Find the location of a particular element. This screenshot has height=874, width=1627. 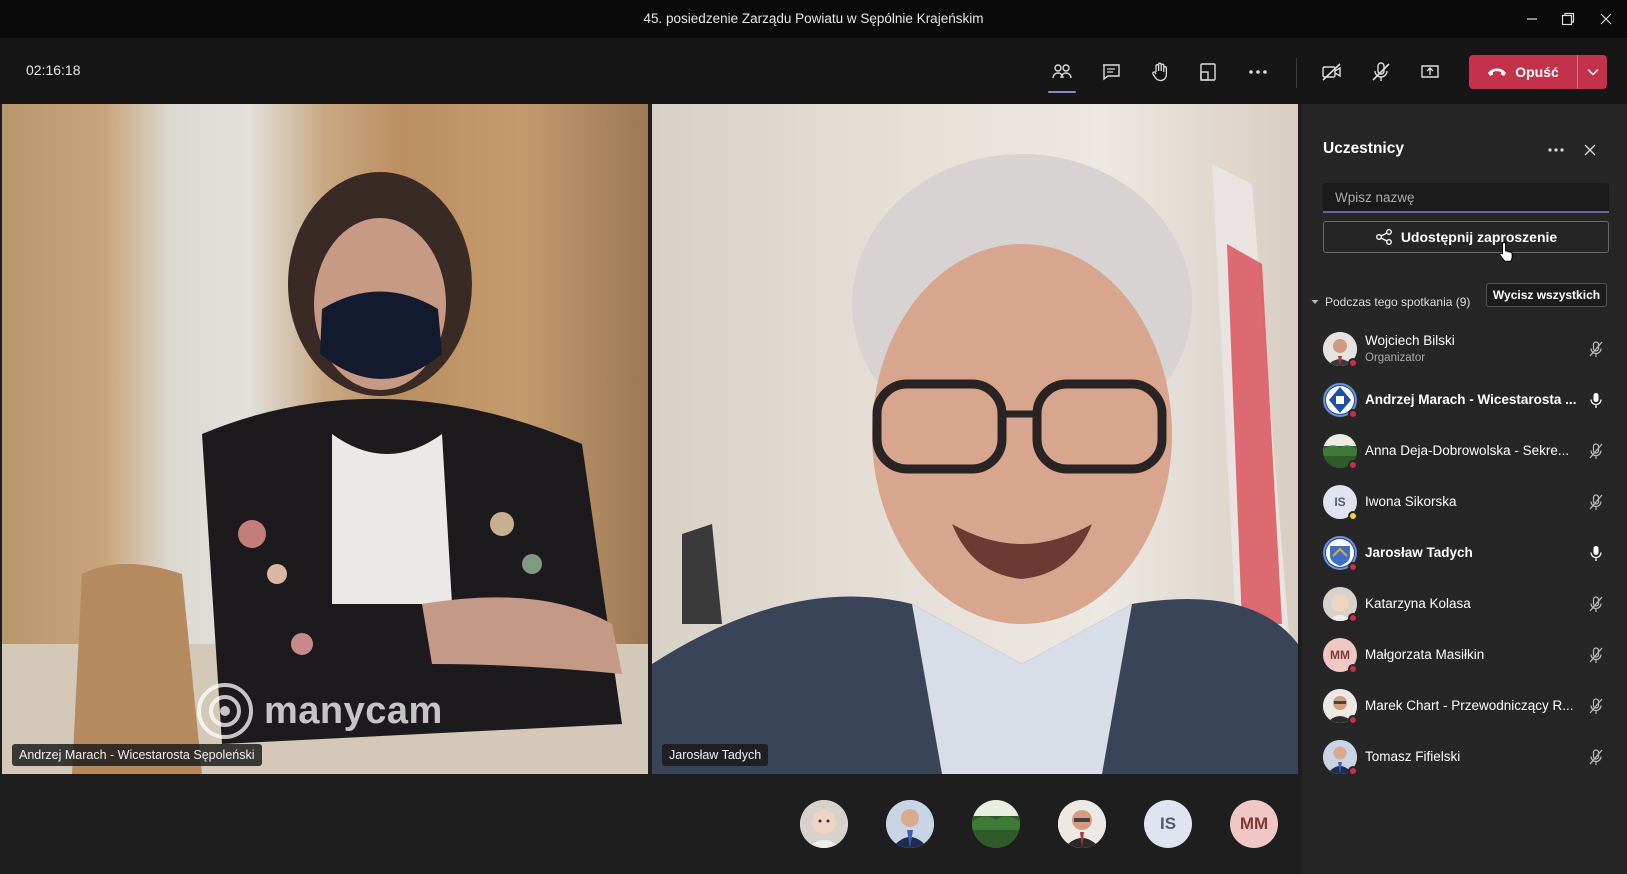

participant-row: IS Iwona Sikorska is located at coordinates (1464, 502).